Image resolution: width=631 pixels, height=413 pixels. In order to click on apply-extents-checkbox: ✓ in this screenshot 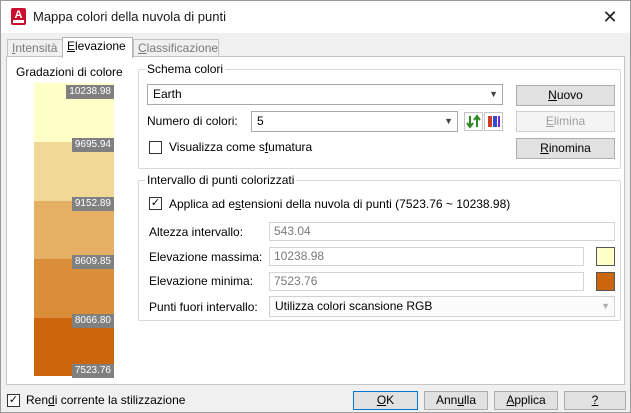, I will do `click(155, 203)`.